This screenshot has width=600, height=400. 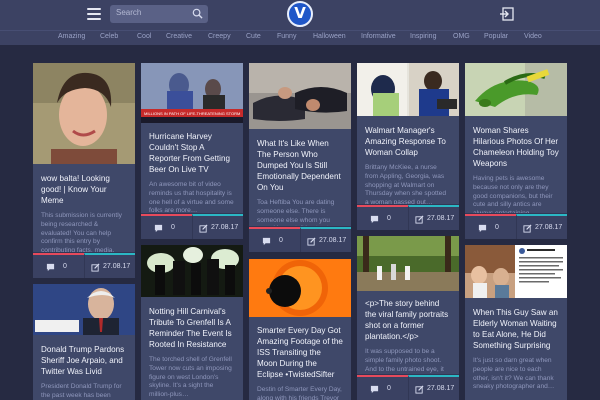 I want to click on top-bar: Search V, so click(x=300, y=15).